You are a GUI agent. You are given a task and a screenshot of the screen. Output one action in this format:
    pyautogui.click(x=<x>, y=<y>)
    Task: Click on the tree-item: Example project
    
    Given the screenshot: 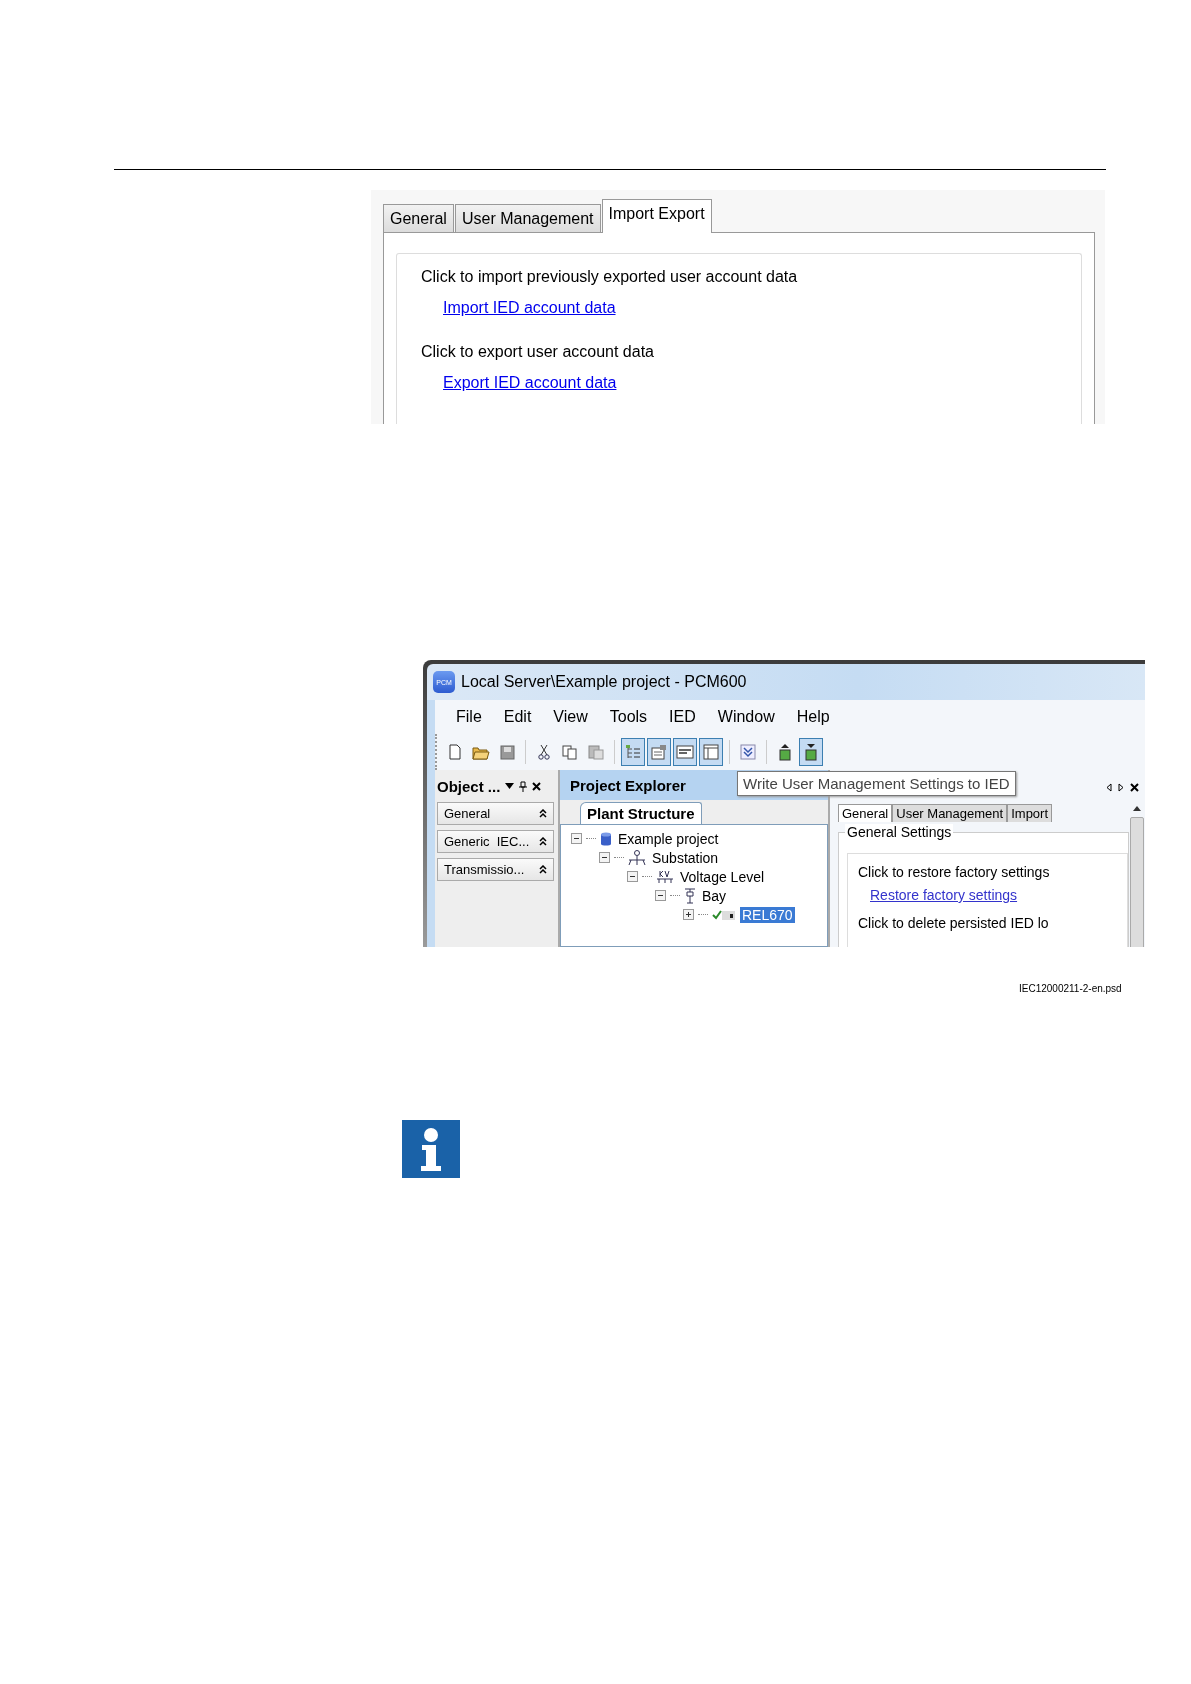 What is the action you would take?
    pyautogui.click(x=668, y=838)
    